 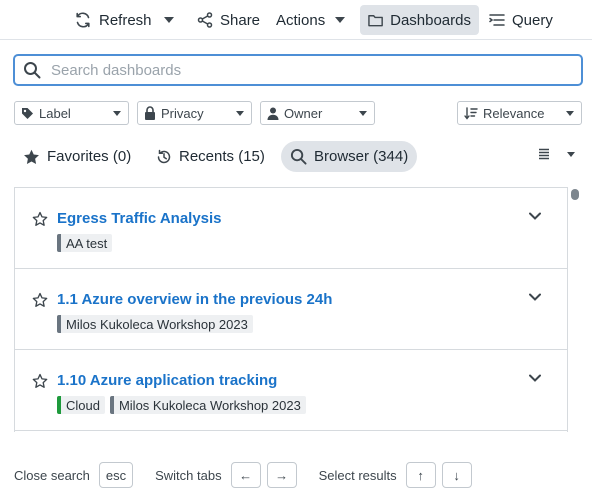 I want to click on select-results-hint: Select results ↑ ↓, so click(x=395, y=475).